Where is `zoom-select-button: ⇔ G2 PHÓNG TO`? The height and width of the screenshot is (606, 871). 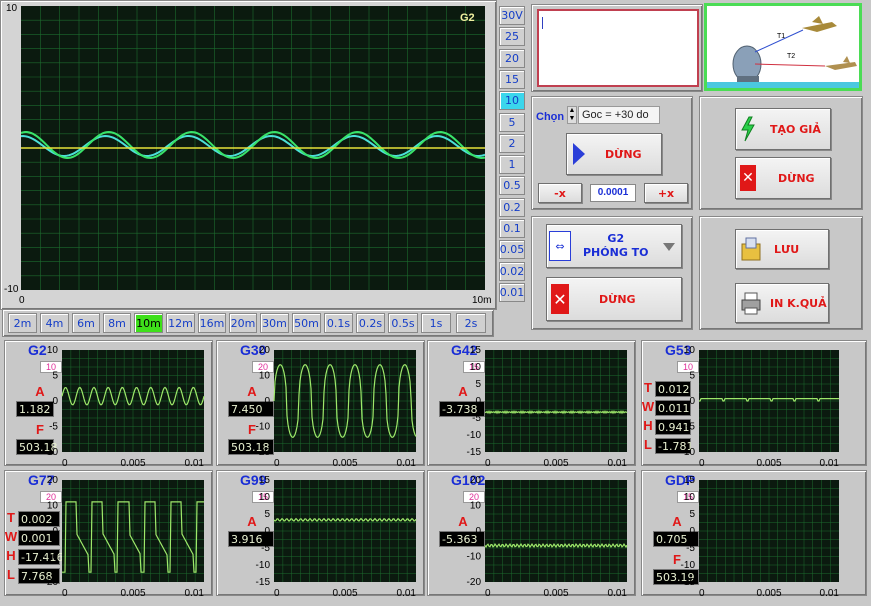 zoom-select-button: ⇔ G2 PHÓNG TO is located at coordinates (614, 246).